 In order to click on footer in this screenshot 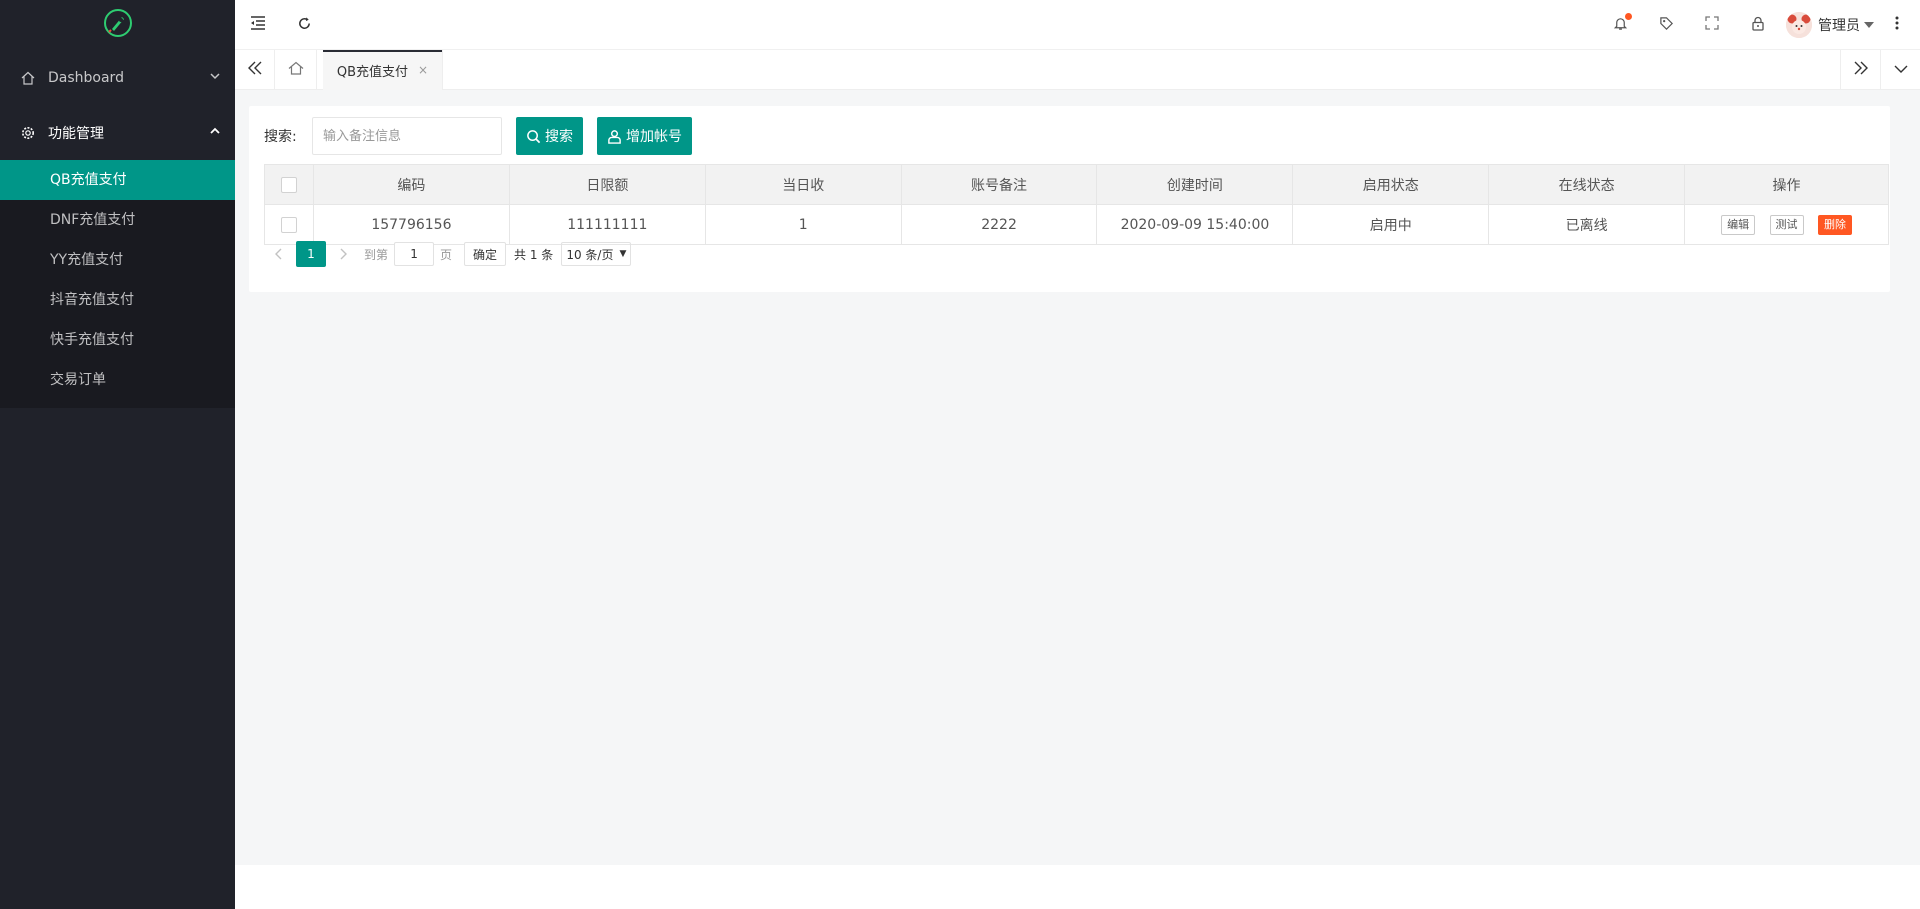, I will do `click(1077, 887)`.